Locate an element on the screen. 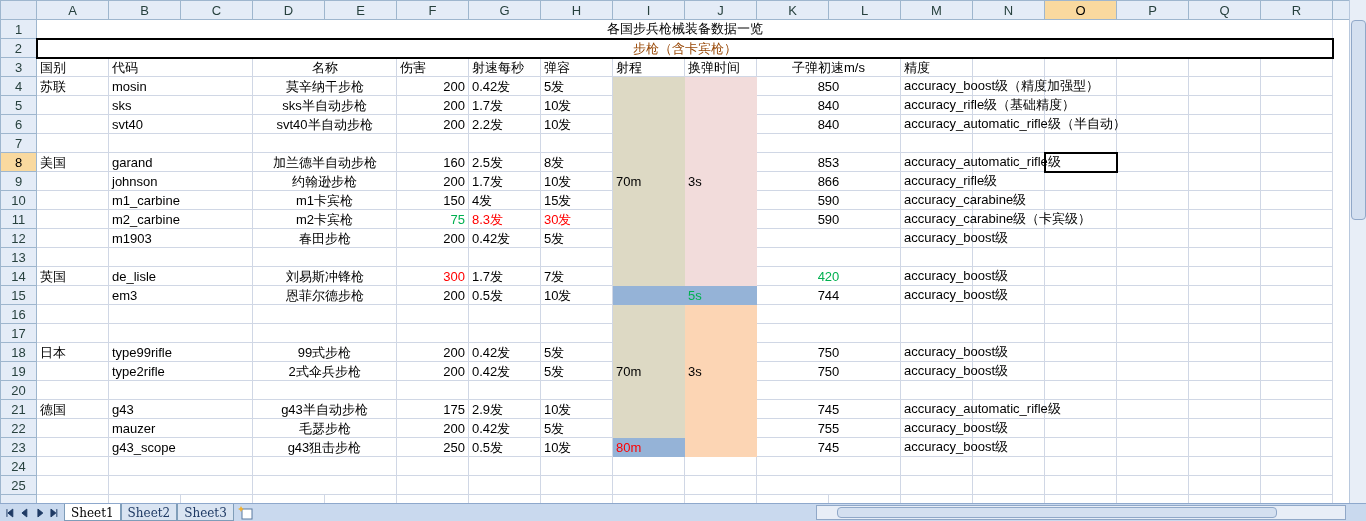  table-cell: accuracy_boost级（精度加强型） is located at coordinates (1002, 85).